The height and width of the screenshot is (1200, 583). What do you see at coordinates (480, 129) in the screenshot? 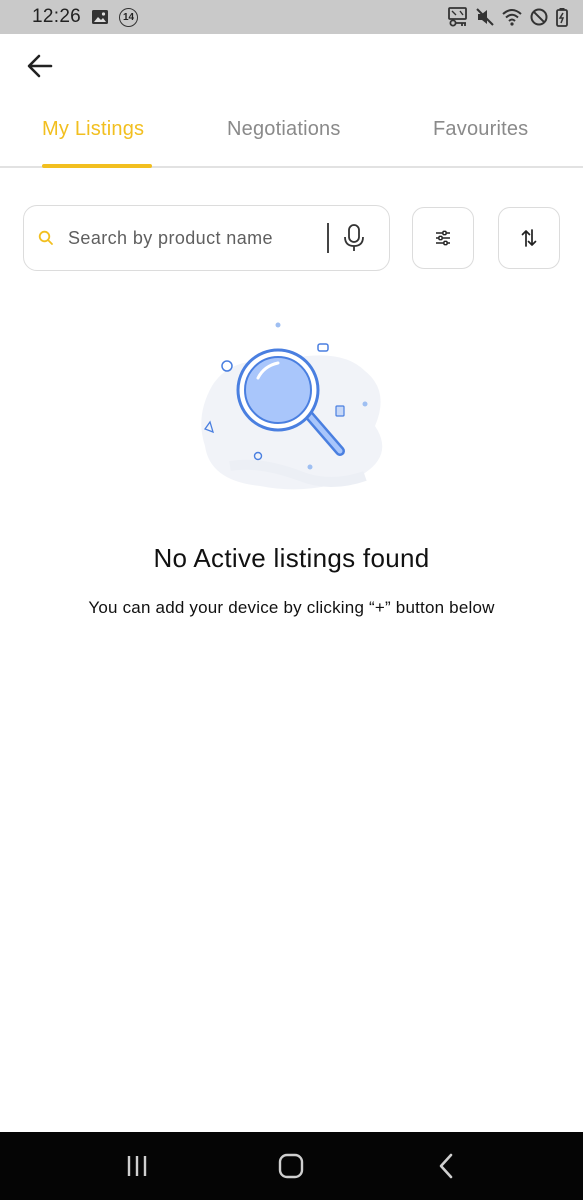
I see `tab-favourites: Favourites` at bounding box center [480, 129].